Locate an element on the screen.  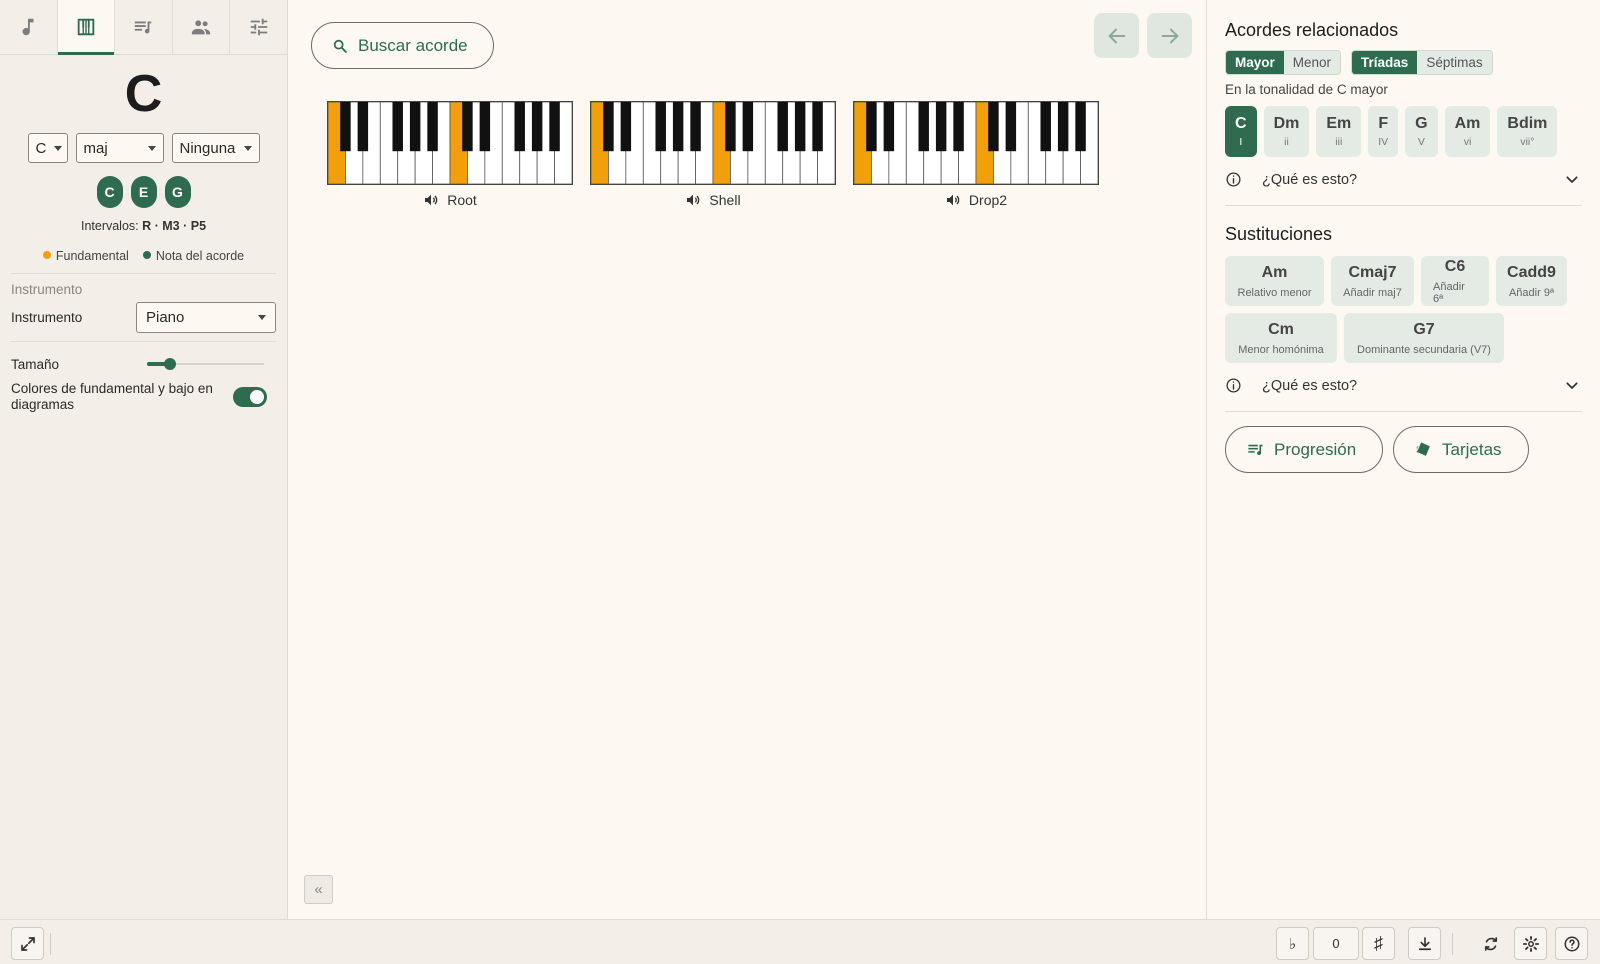
search-icon is located at coordinates (340, 46).